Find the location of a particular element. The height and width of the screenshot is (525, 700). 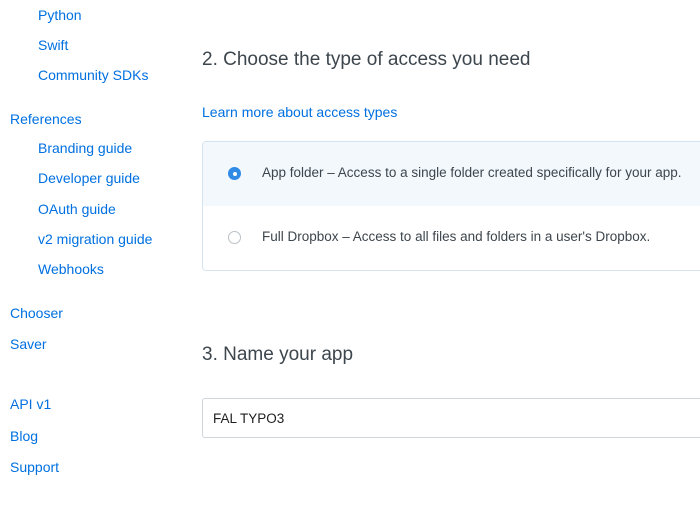

sidebar-item-developer-guide: Developer guide is located at coordinates (89, 178).